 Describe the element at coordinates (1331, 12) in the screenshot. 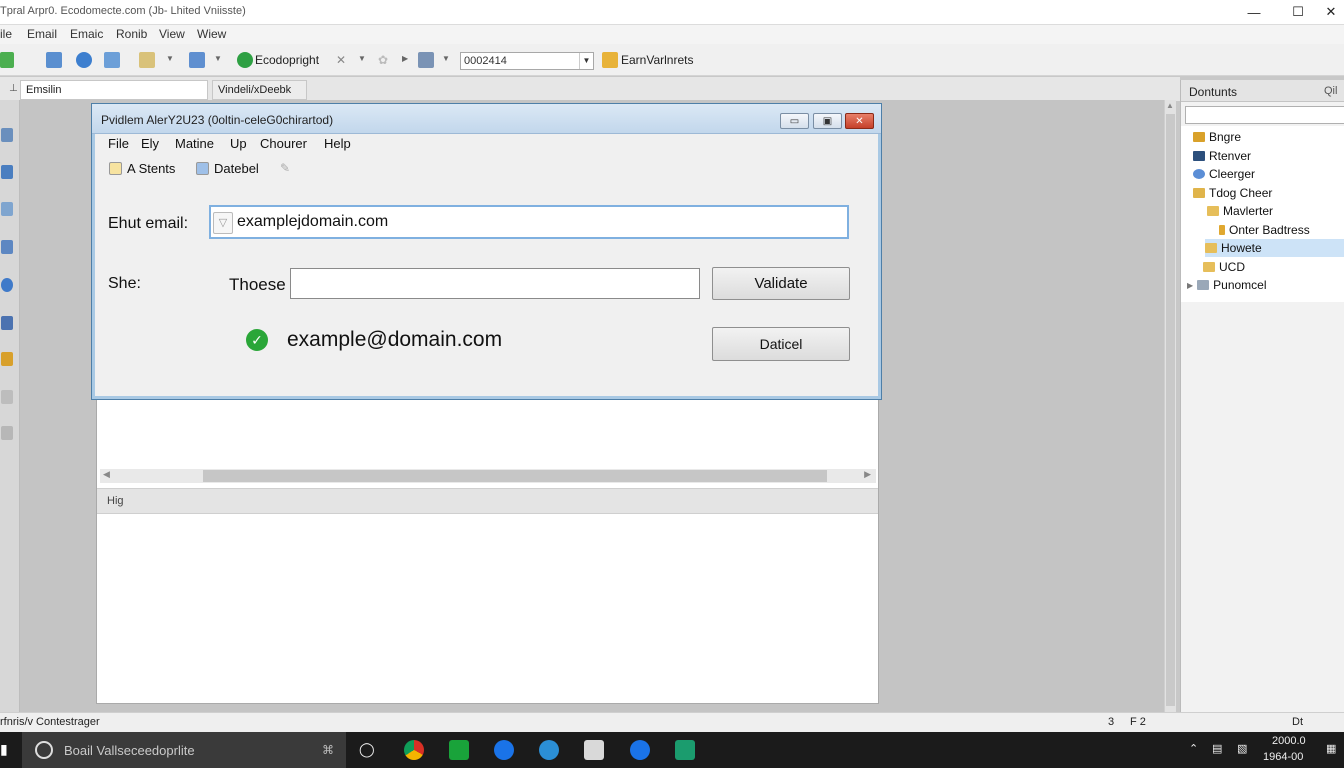

I see `close-button: ✕` at that location.